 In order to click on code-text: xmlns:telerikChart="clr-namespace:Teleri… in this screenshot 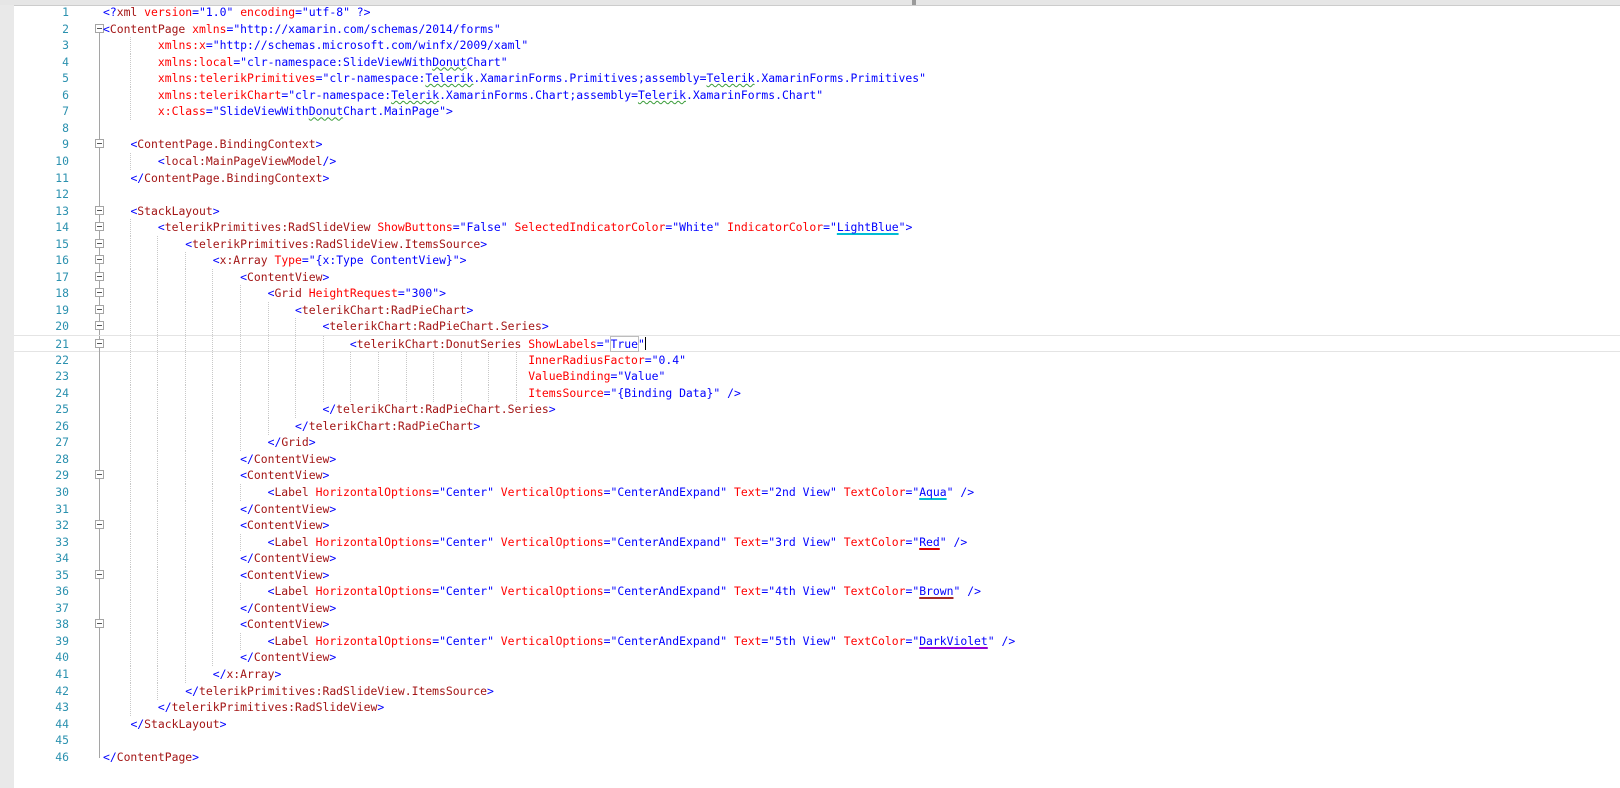, I will do `click(463, 95)`.